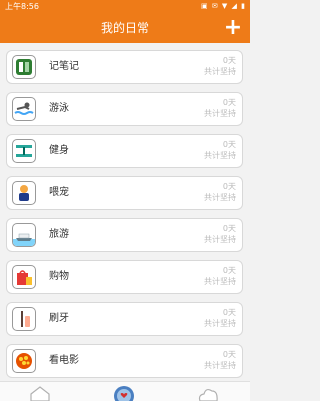  I want to click on item-name: 看电影, so click(64, 360).